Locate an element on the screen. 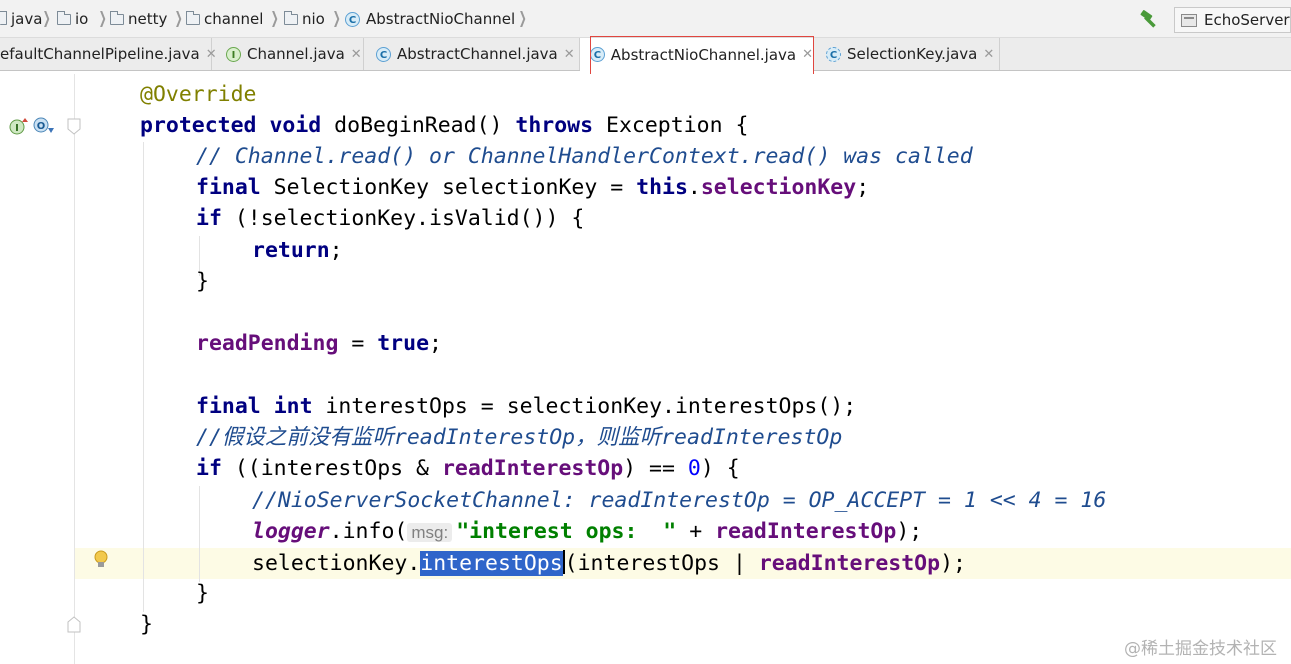  code-line-5: if (!selectionKey.isValid()) { is located at coordinates (390, 218).